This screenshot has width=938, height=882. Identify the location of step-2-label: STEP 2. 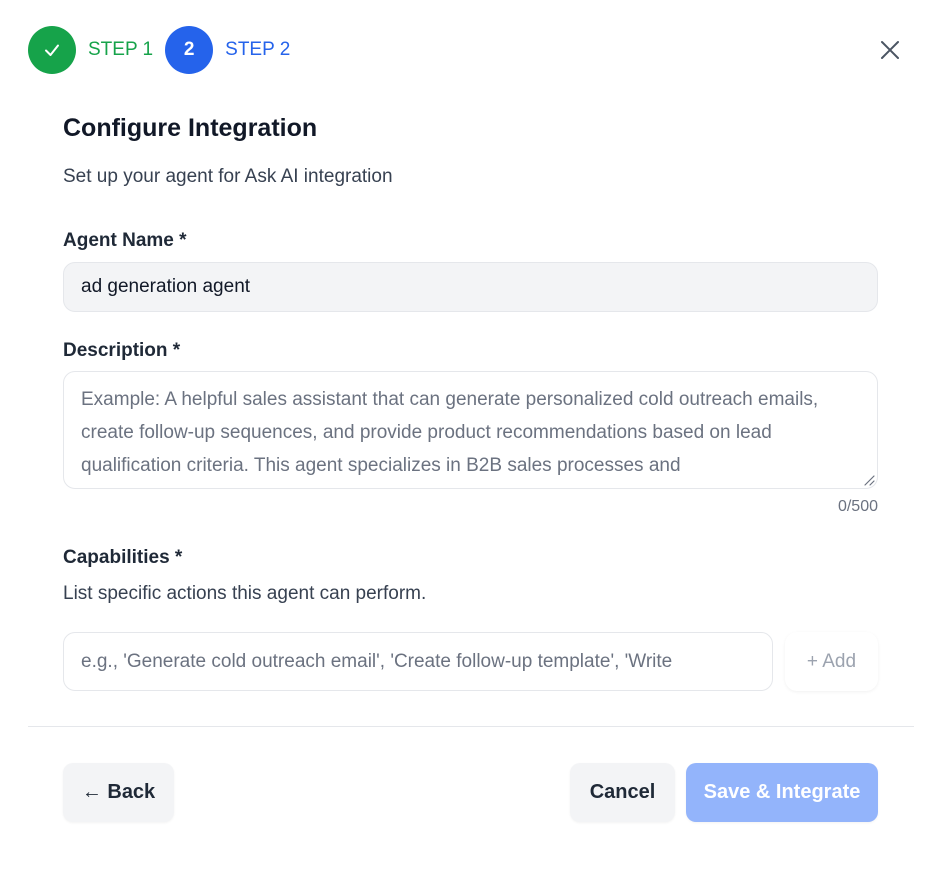
(258, 49).